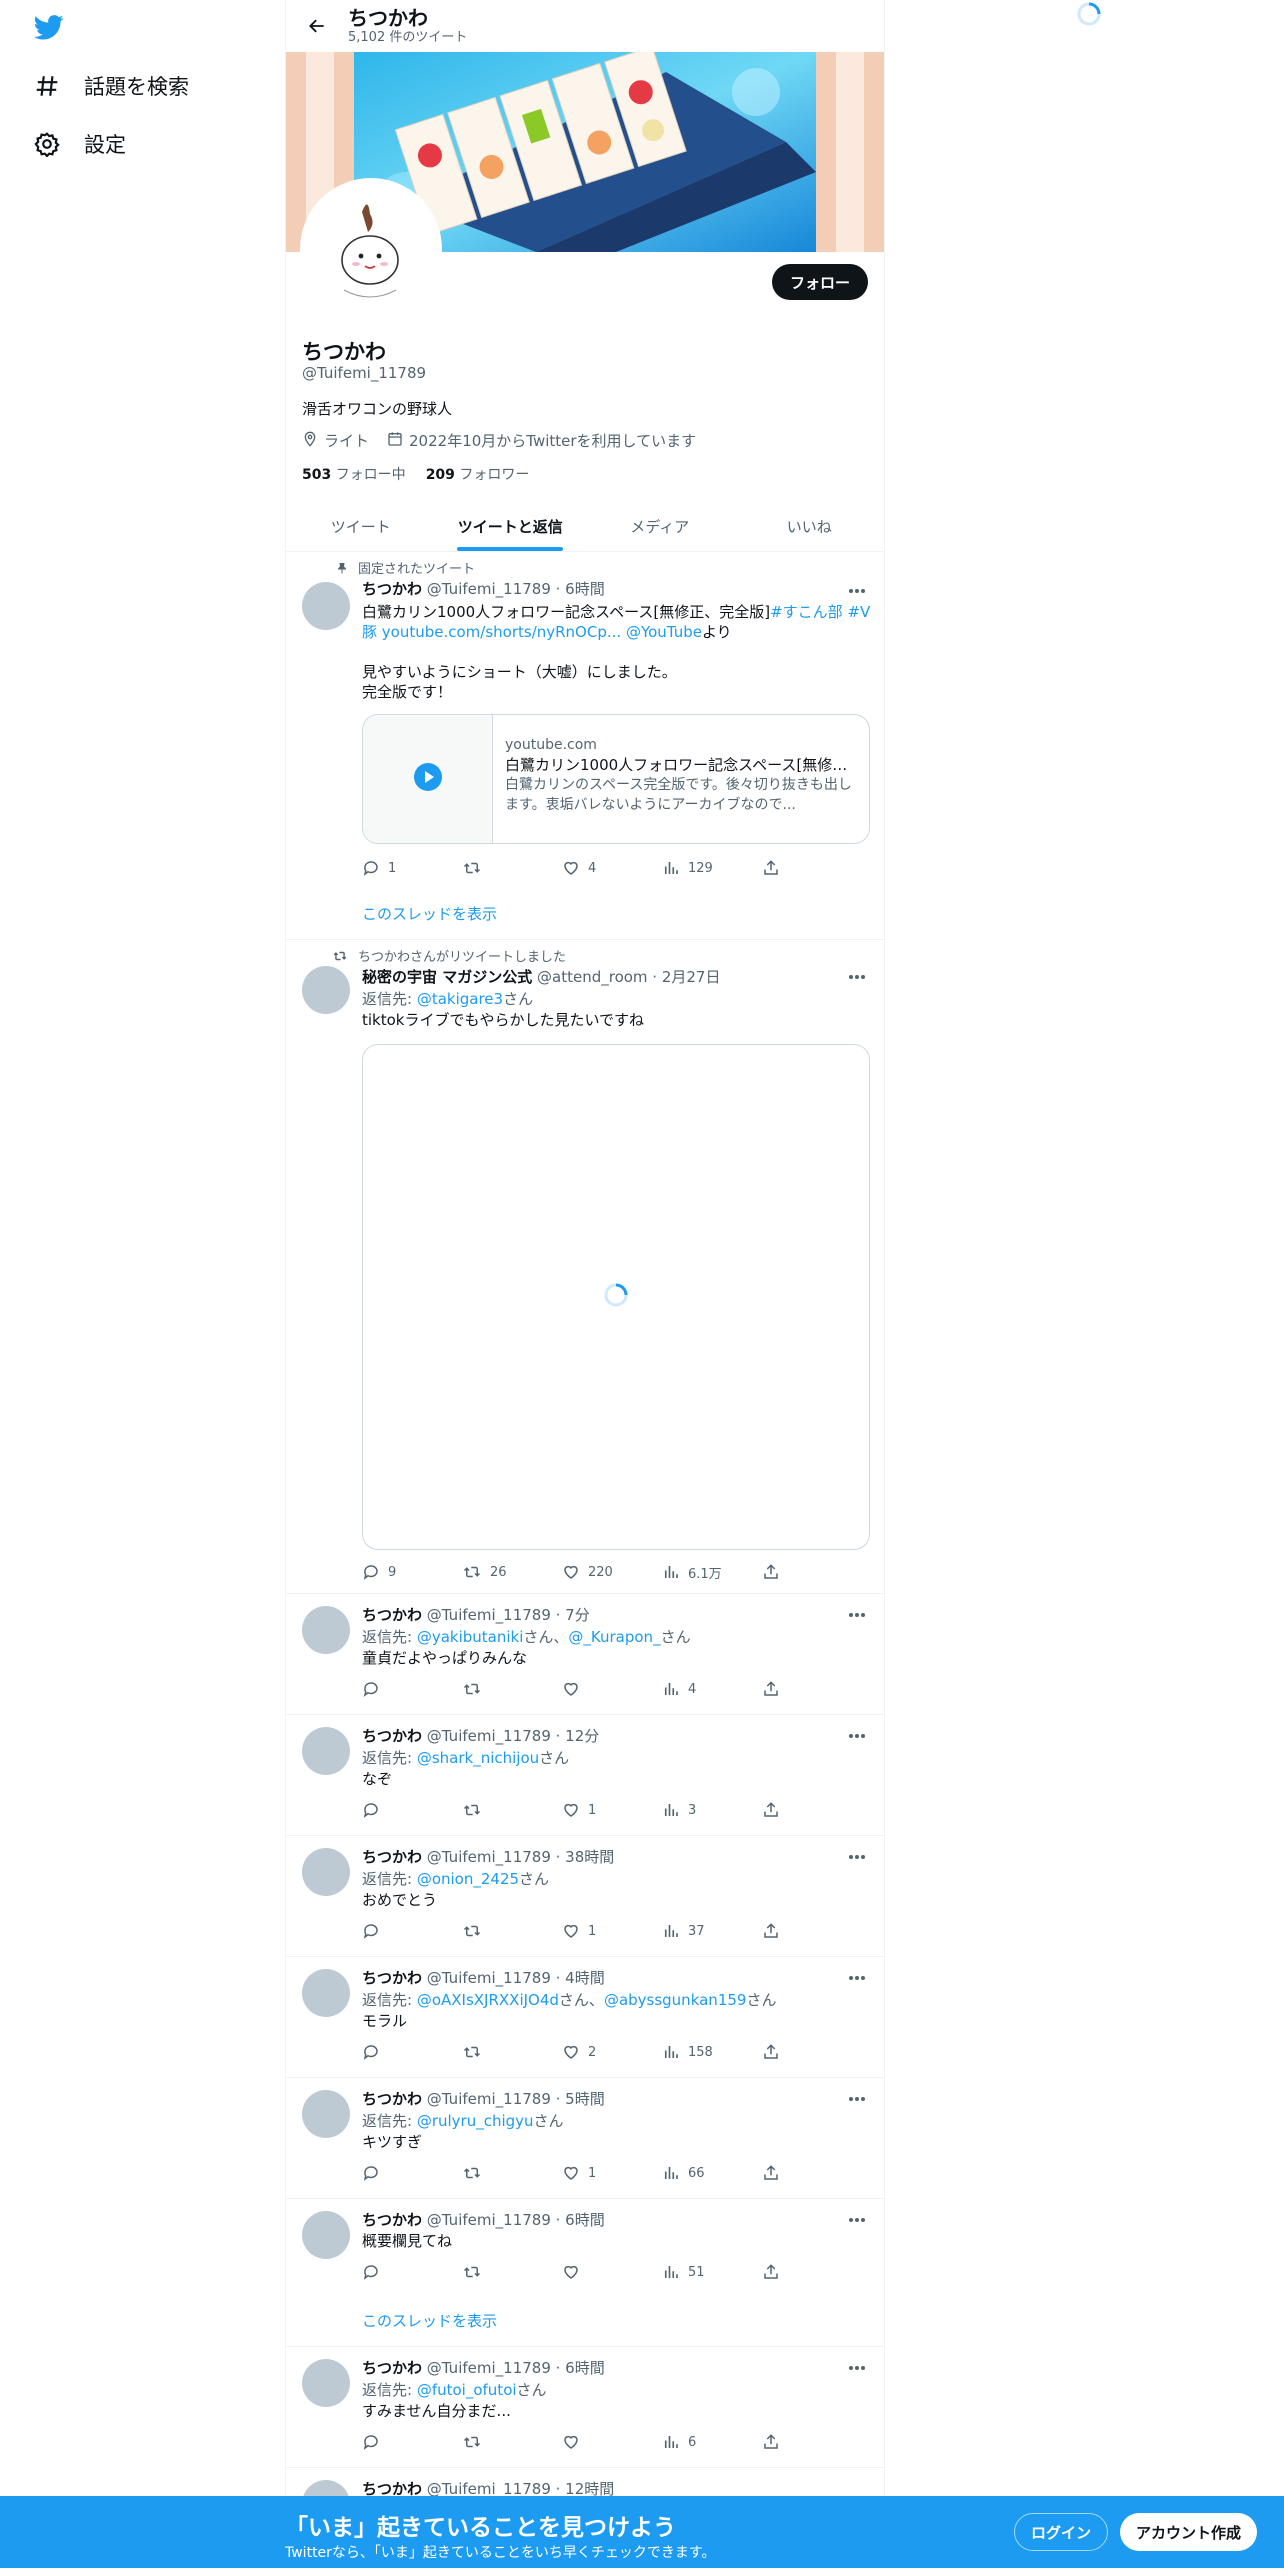 This screenshot has height=2568, width=1284. Describe the element at coordinates (511, 526) in the screenshot. I see `tab-tweets-and-replies: ツイートと返信` at that location.